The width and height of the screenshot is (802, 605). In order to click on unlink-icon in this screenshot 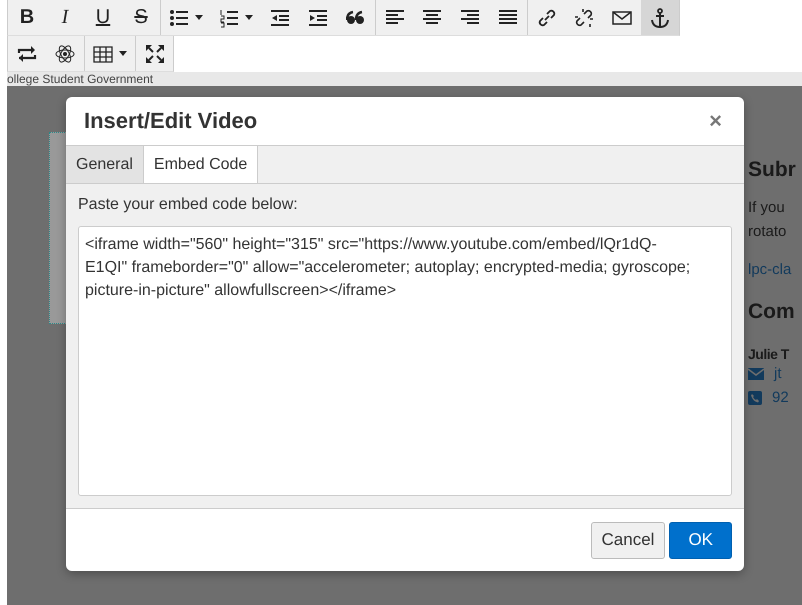, I will do `click(584, 18)`.